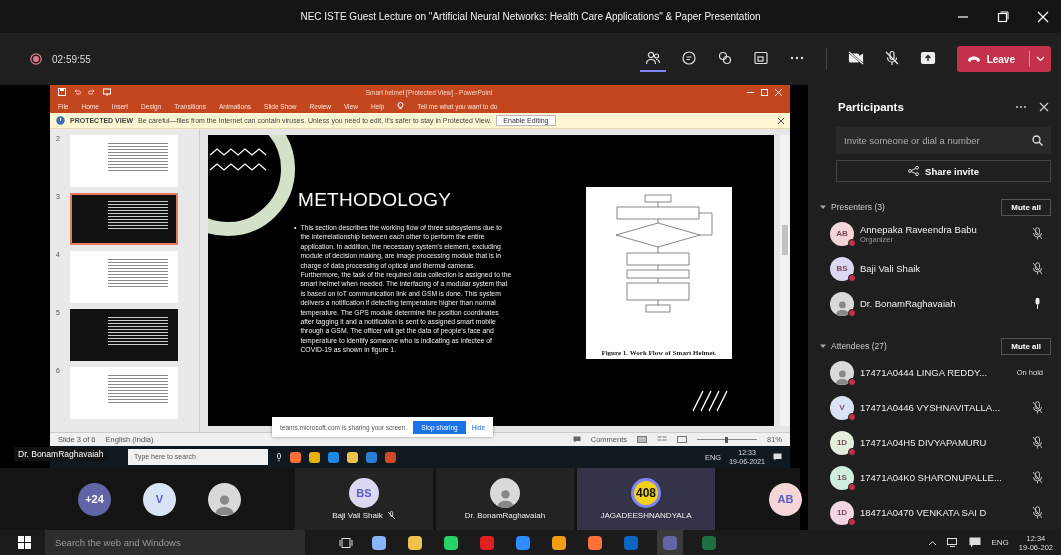  Describe the element at coordinates (576, 439) in the screenshot. I see `comment-icon` at that location.